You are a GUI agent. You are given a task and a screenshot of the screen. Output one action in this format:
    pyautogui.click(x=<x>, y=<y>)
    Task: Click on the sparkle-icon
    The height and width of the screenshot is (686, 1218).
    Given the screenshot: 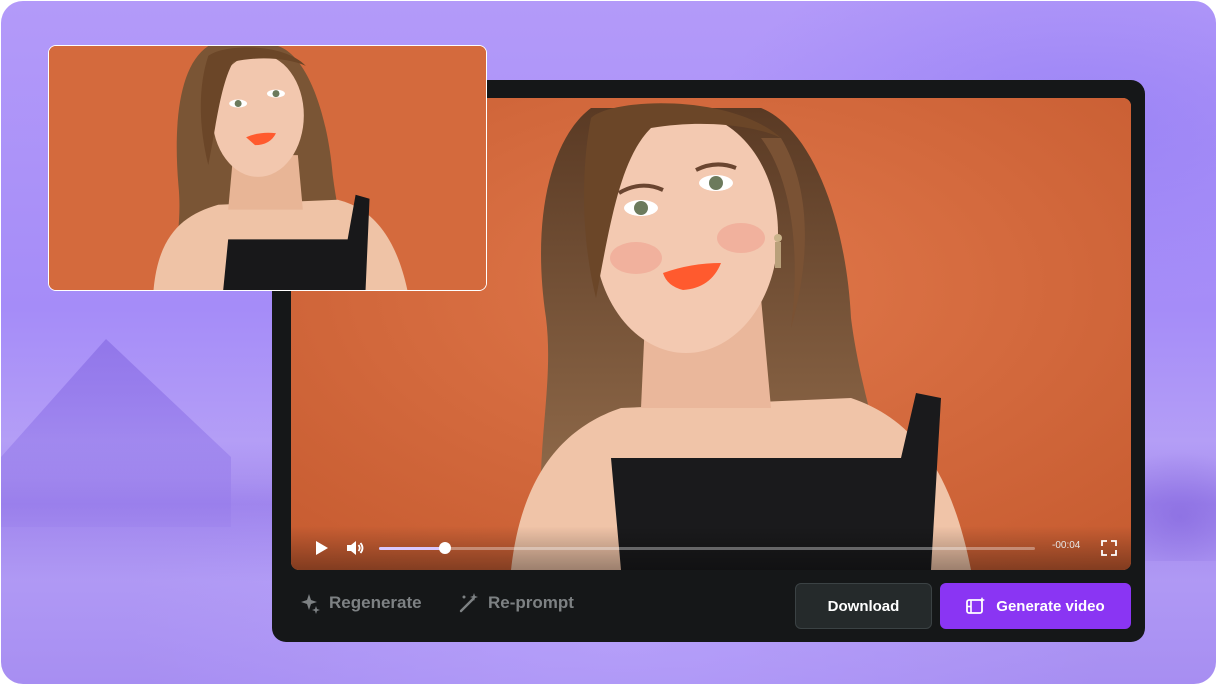 What is the action you would take?
    pyautogui.click(x=310, y=604)
    